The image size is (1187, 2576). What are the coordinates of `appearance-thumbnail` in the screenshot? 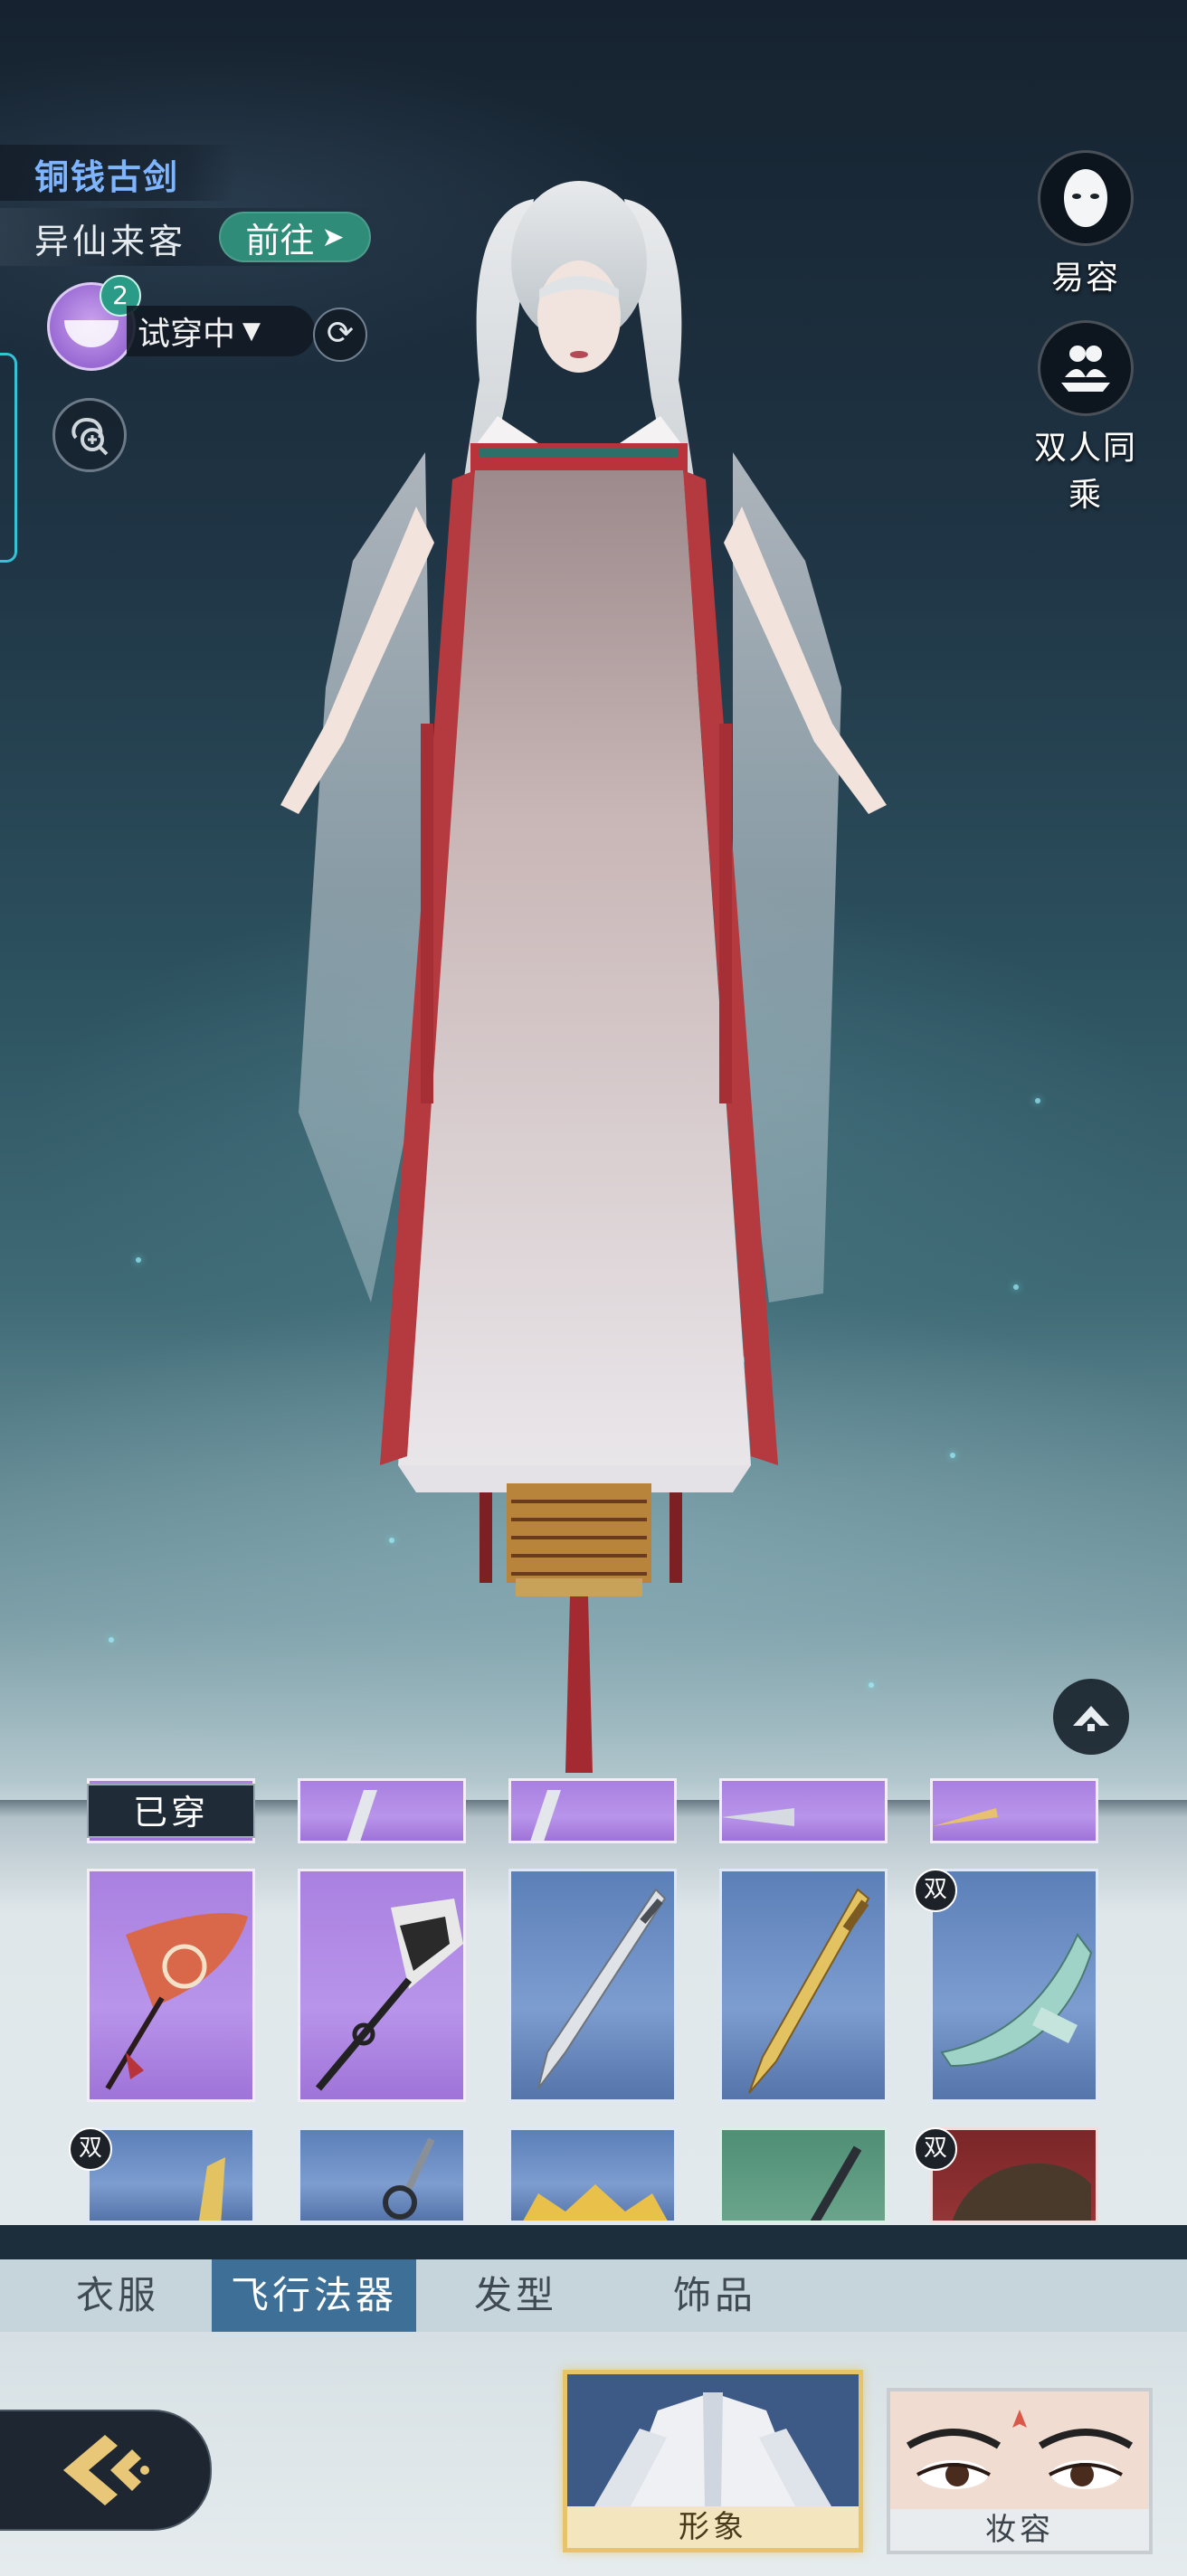 It's located at (713, 2440).